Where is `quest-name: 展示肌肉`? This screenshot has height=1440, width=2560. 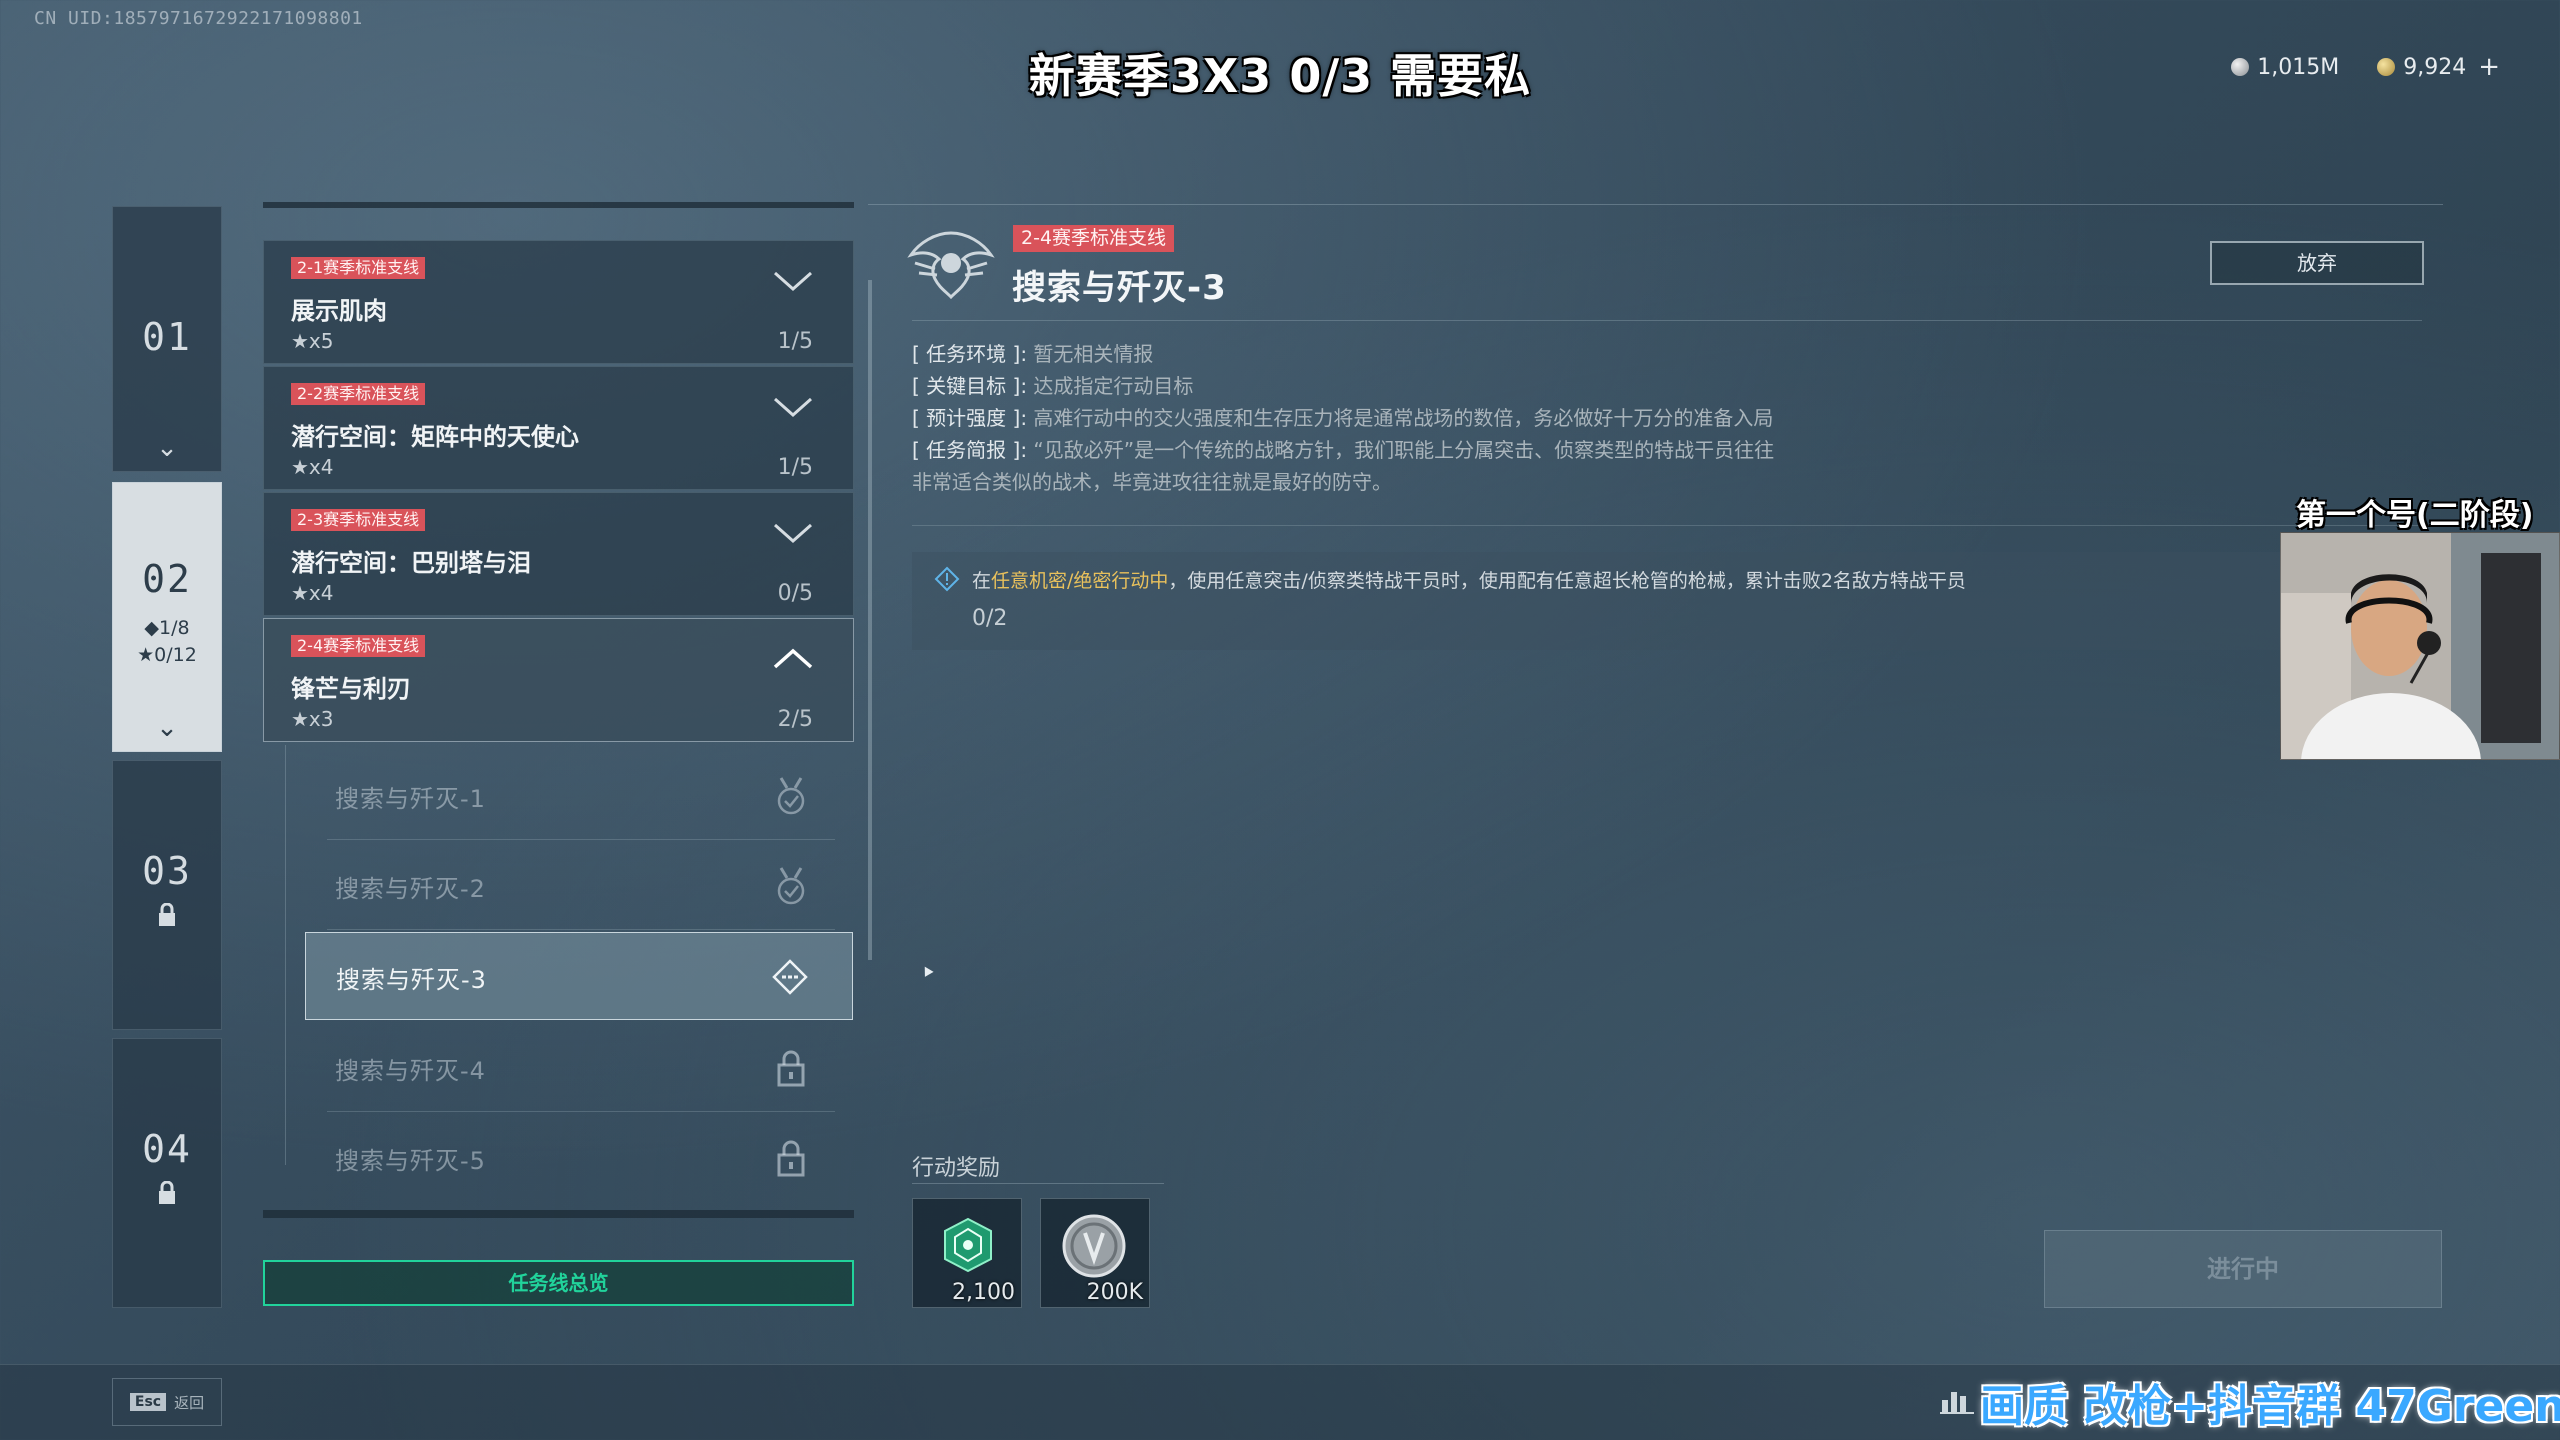
quest-name: 展示肌肉 is located at coordinates (339, 311).